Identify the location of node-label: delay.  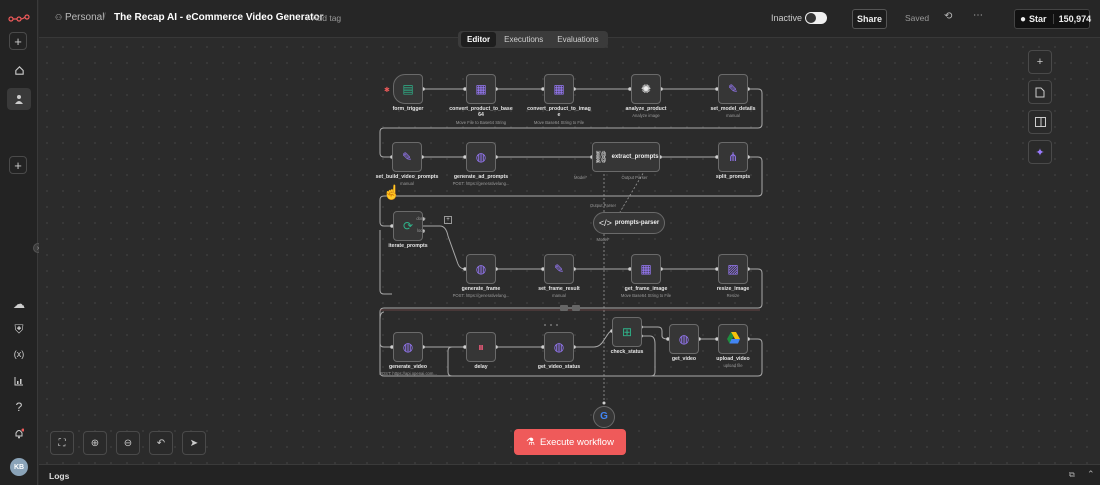
(481, 367).